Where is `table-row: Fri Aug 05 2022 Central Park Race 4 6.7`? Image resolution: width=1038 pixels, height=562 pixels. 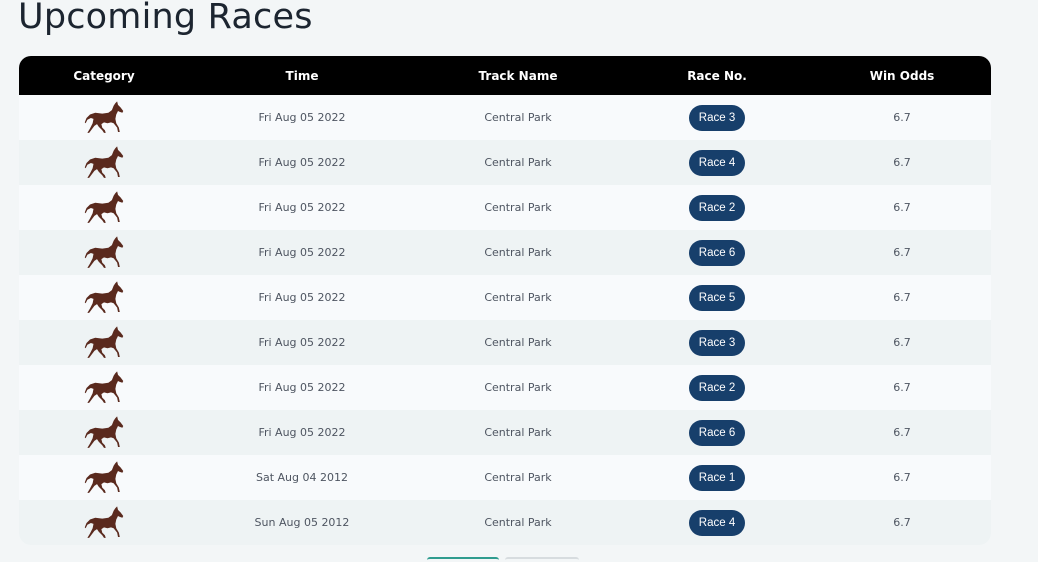 table-row: Fri Aug 05 2022 Central Park Race 4 6.7 is located at coordinates (505, 162).